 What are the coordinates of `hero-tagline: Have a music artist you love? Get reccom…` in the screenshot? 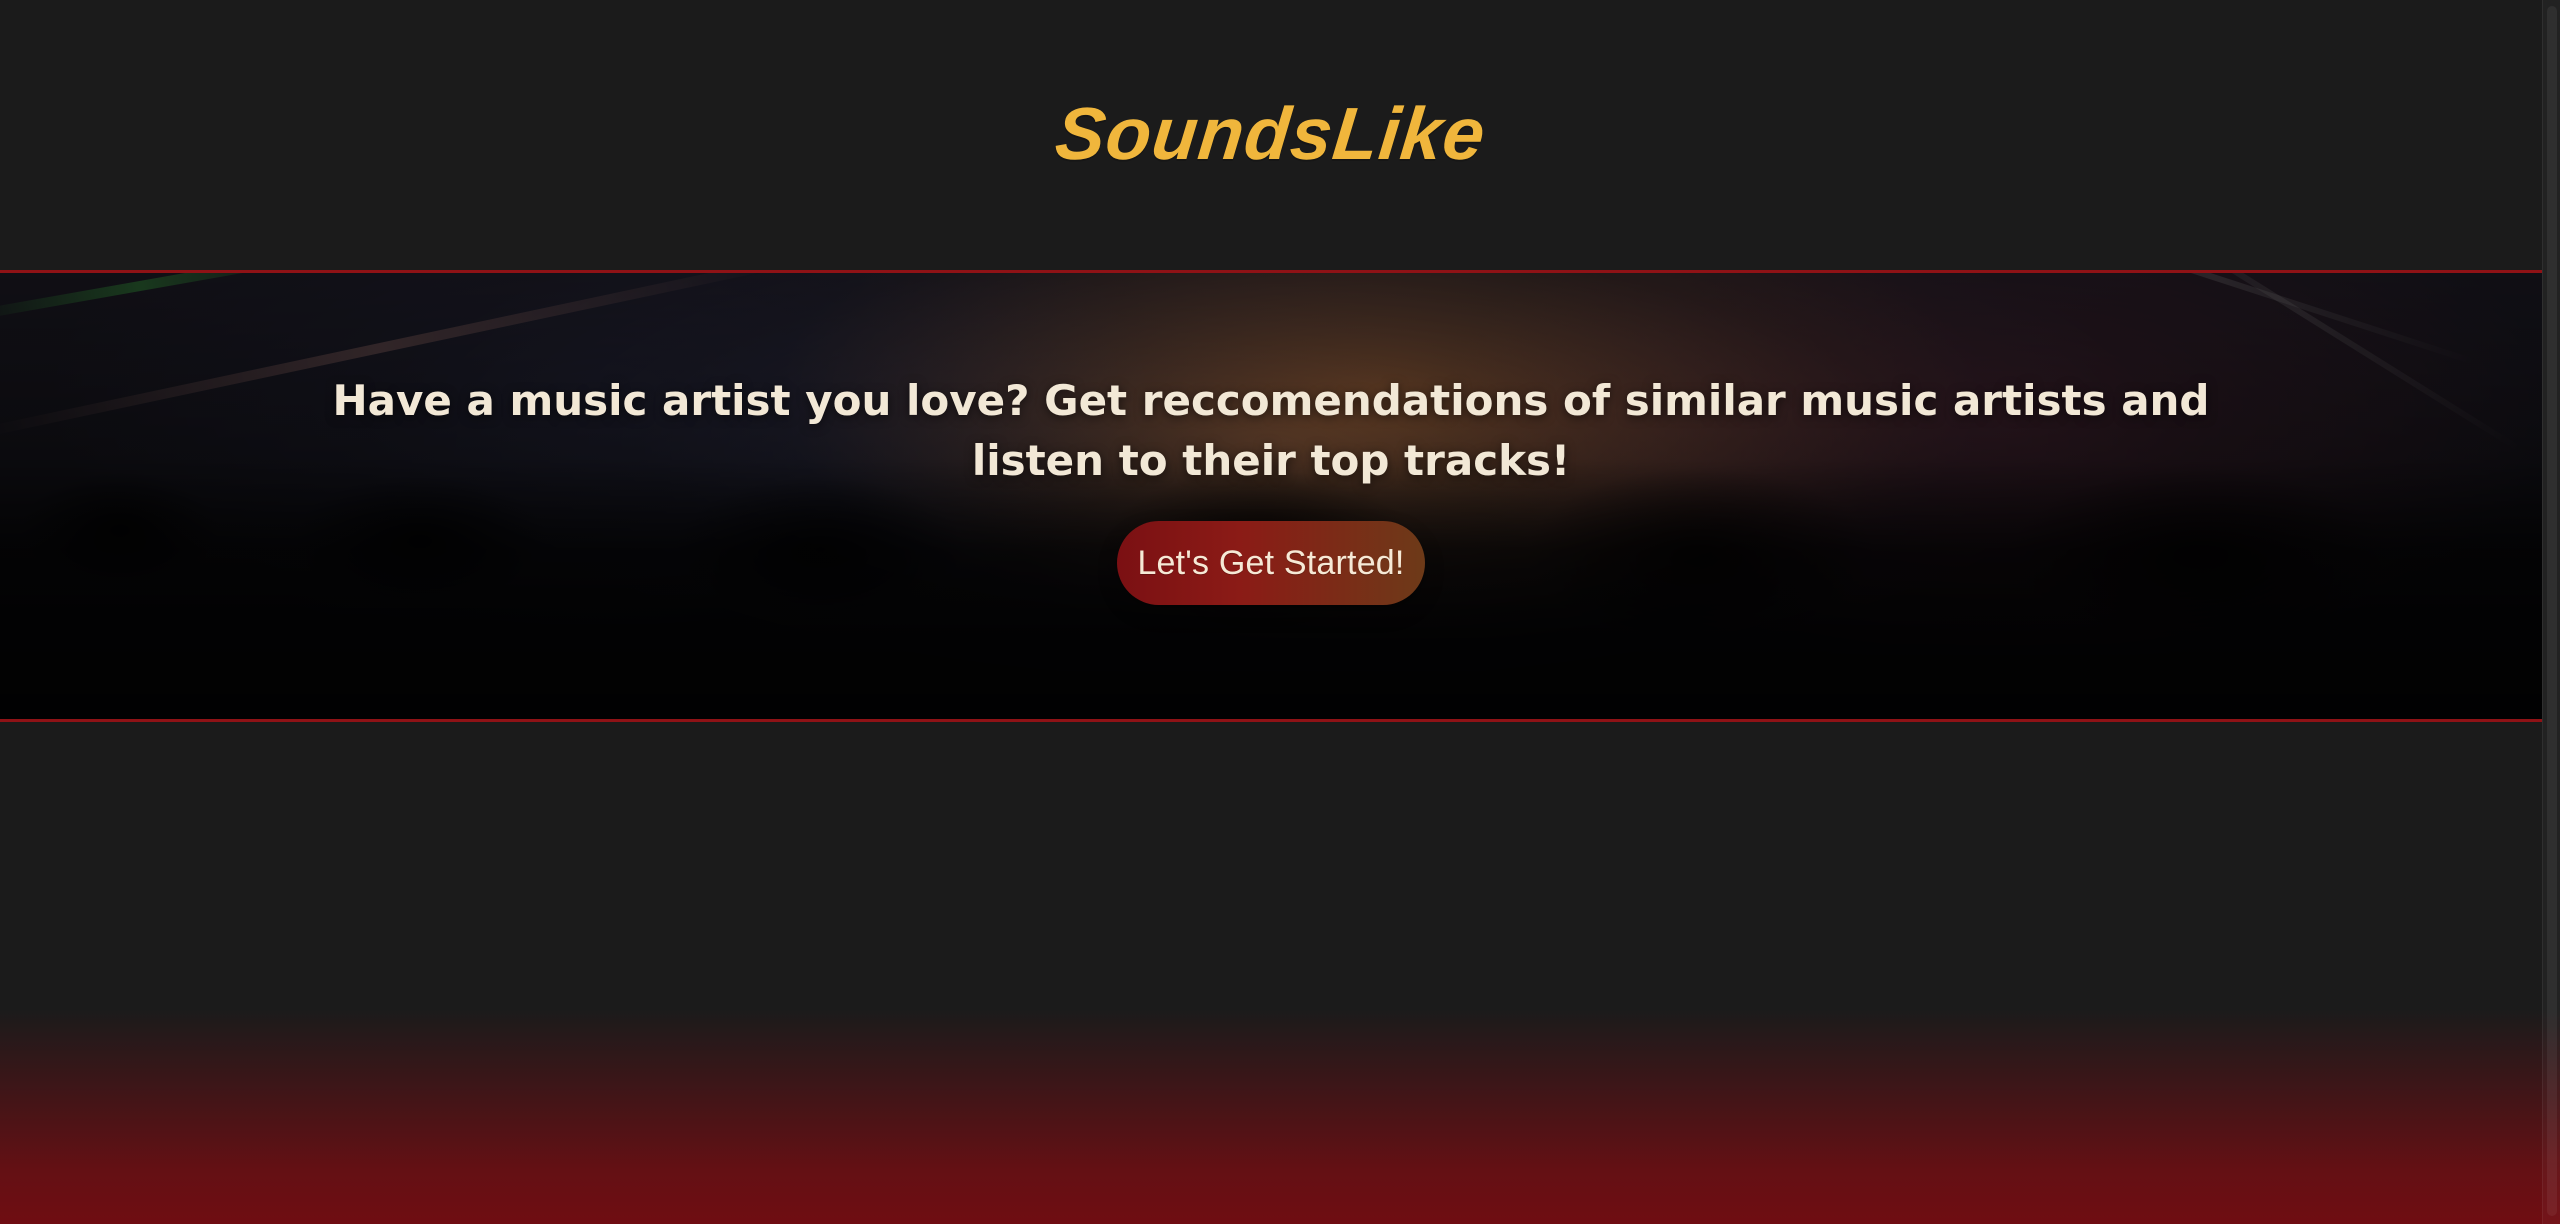 It's located at (1271, 430).